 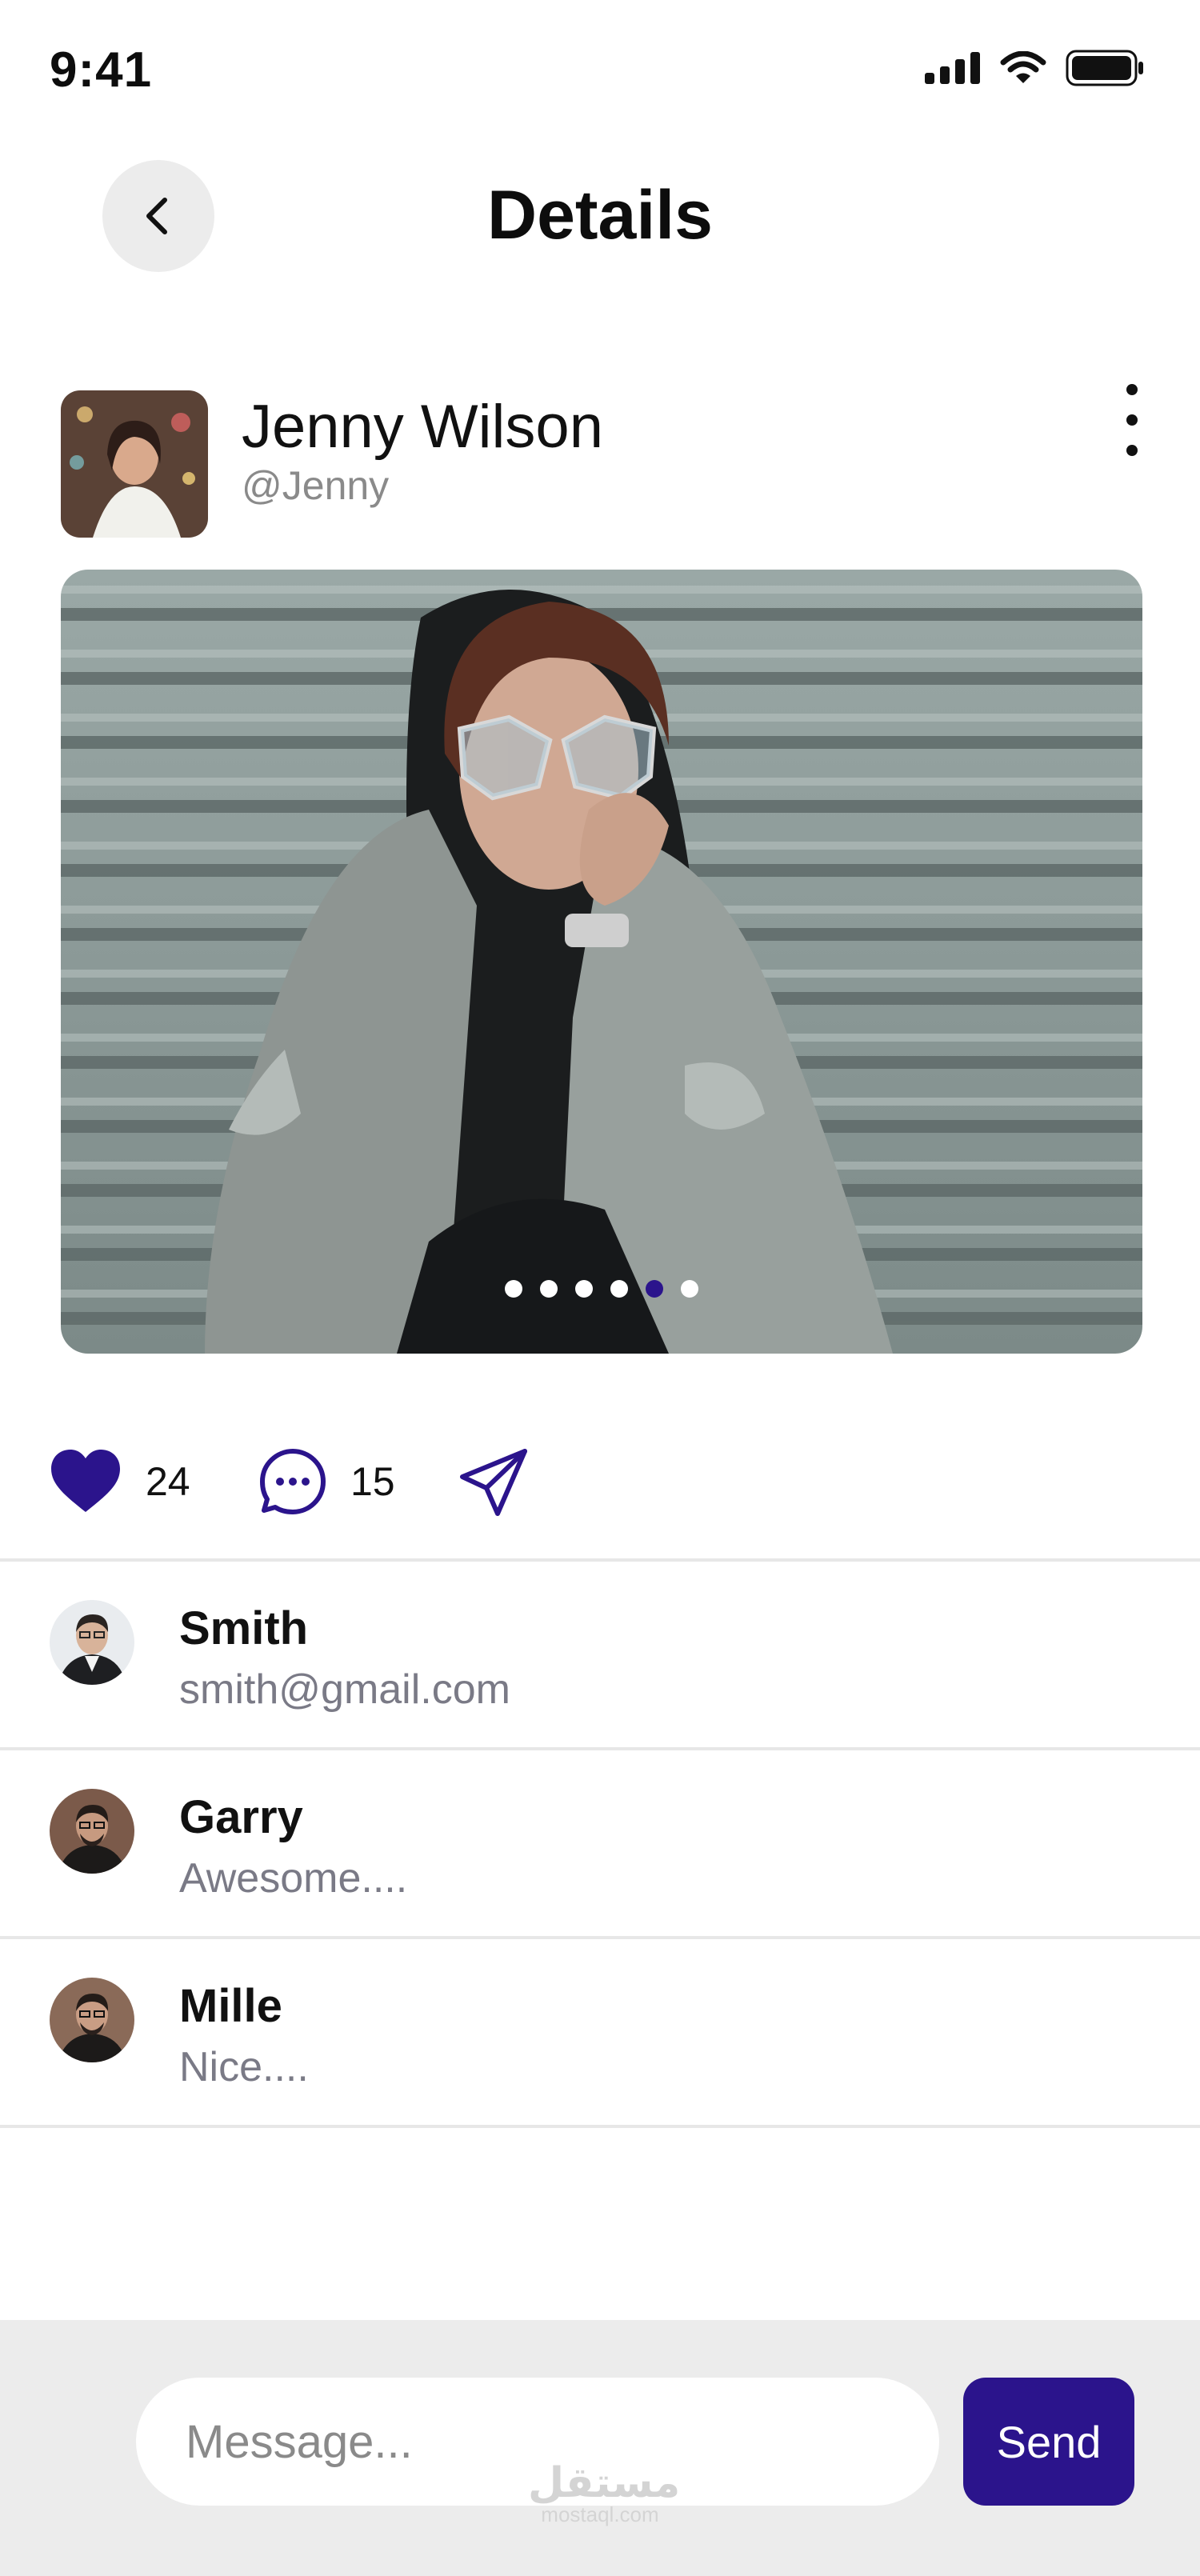 I want to click on comment-author: Garry, so click(x=241, y=1817).